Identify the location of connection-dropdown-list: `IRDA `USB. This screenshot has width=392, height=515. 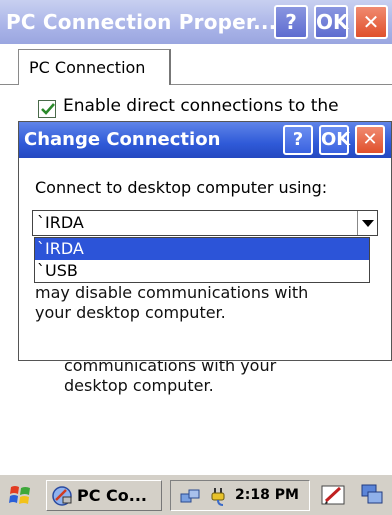
(202, 260).